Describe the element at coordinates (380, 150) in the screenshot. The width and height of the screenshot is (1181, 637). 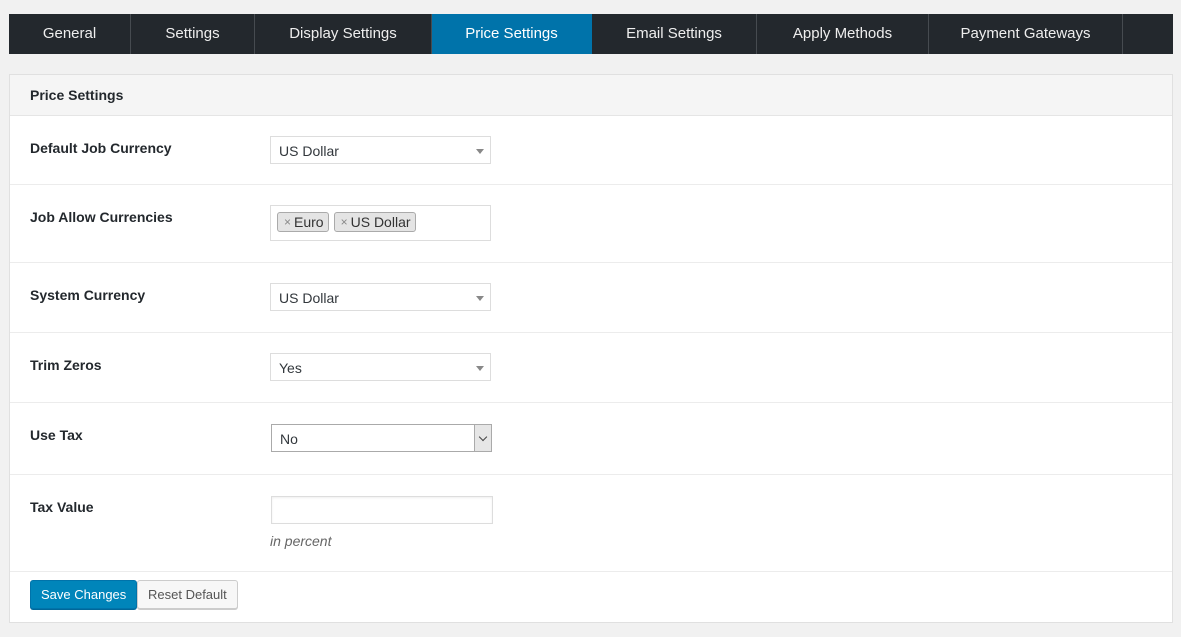
I see `default-job-currency-select: US Dollar` at that location.